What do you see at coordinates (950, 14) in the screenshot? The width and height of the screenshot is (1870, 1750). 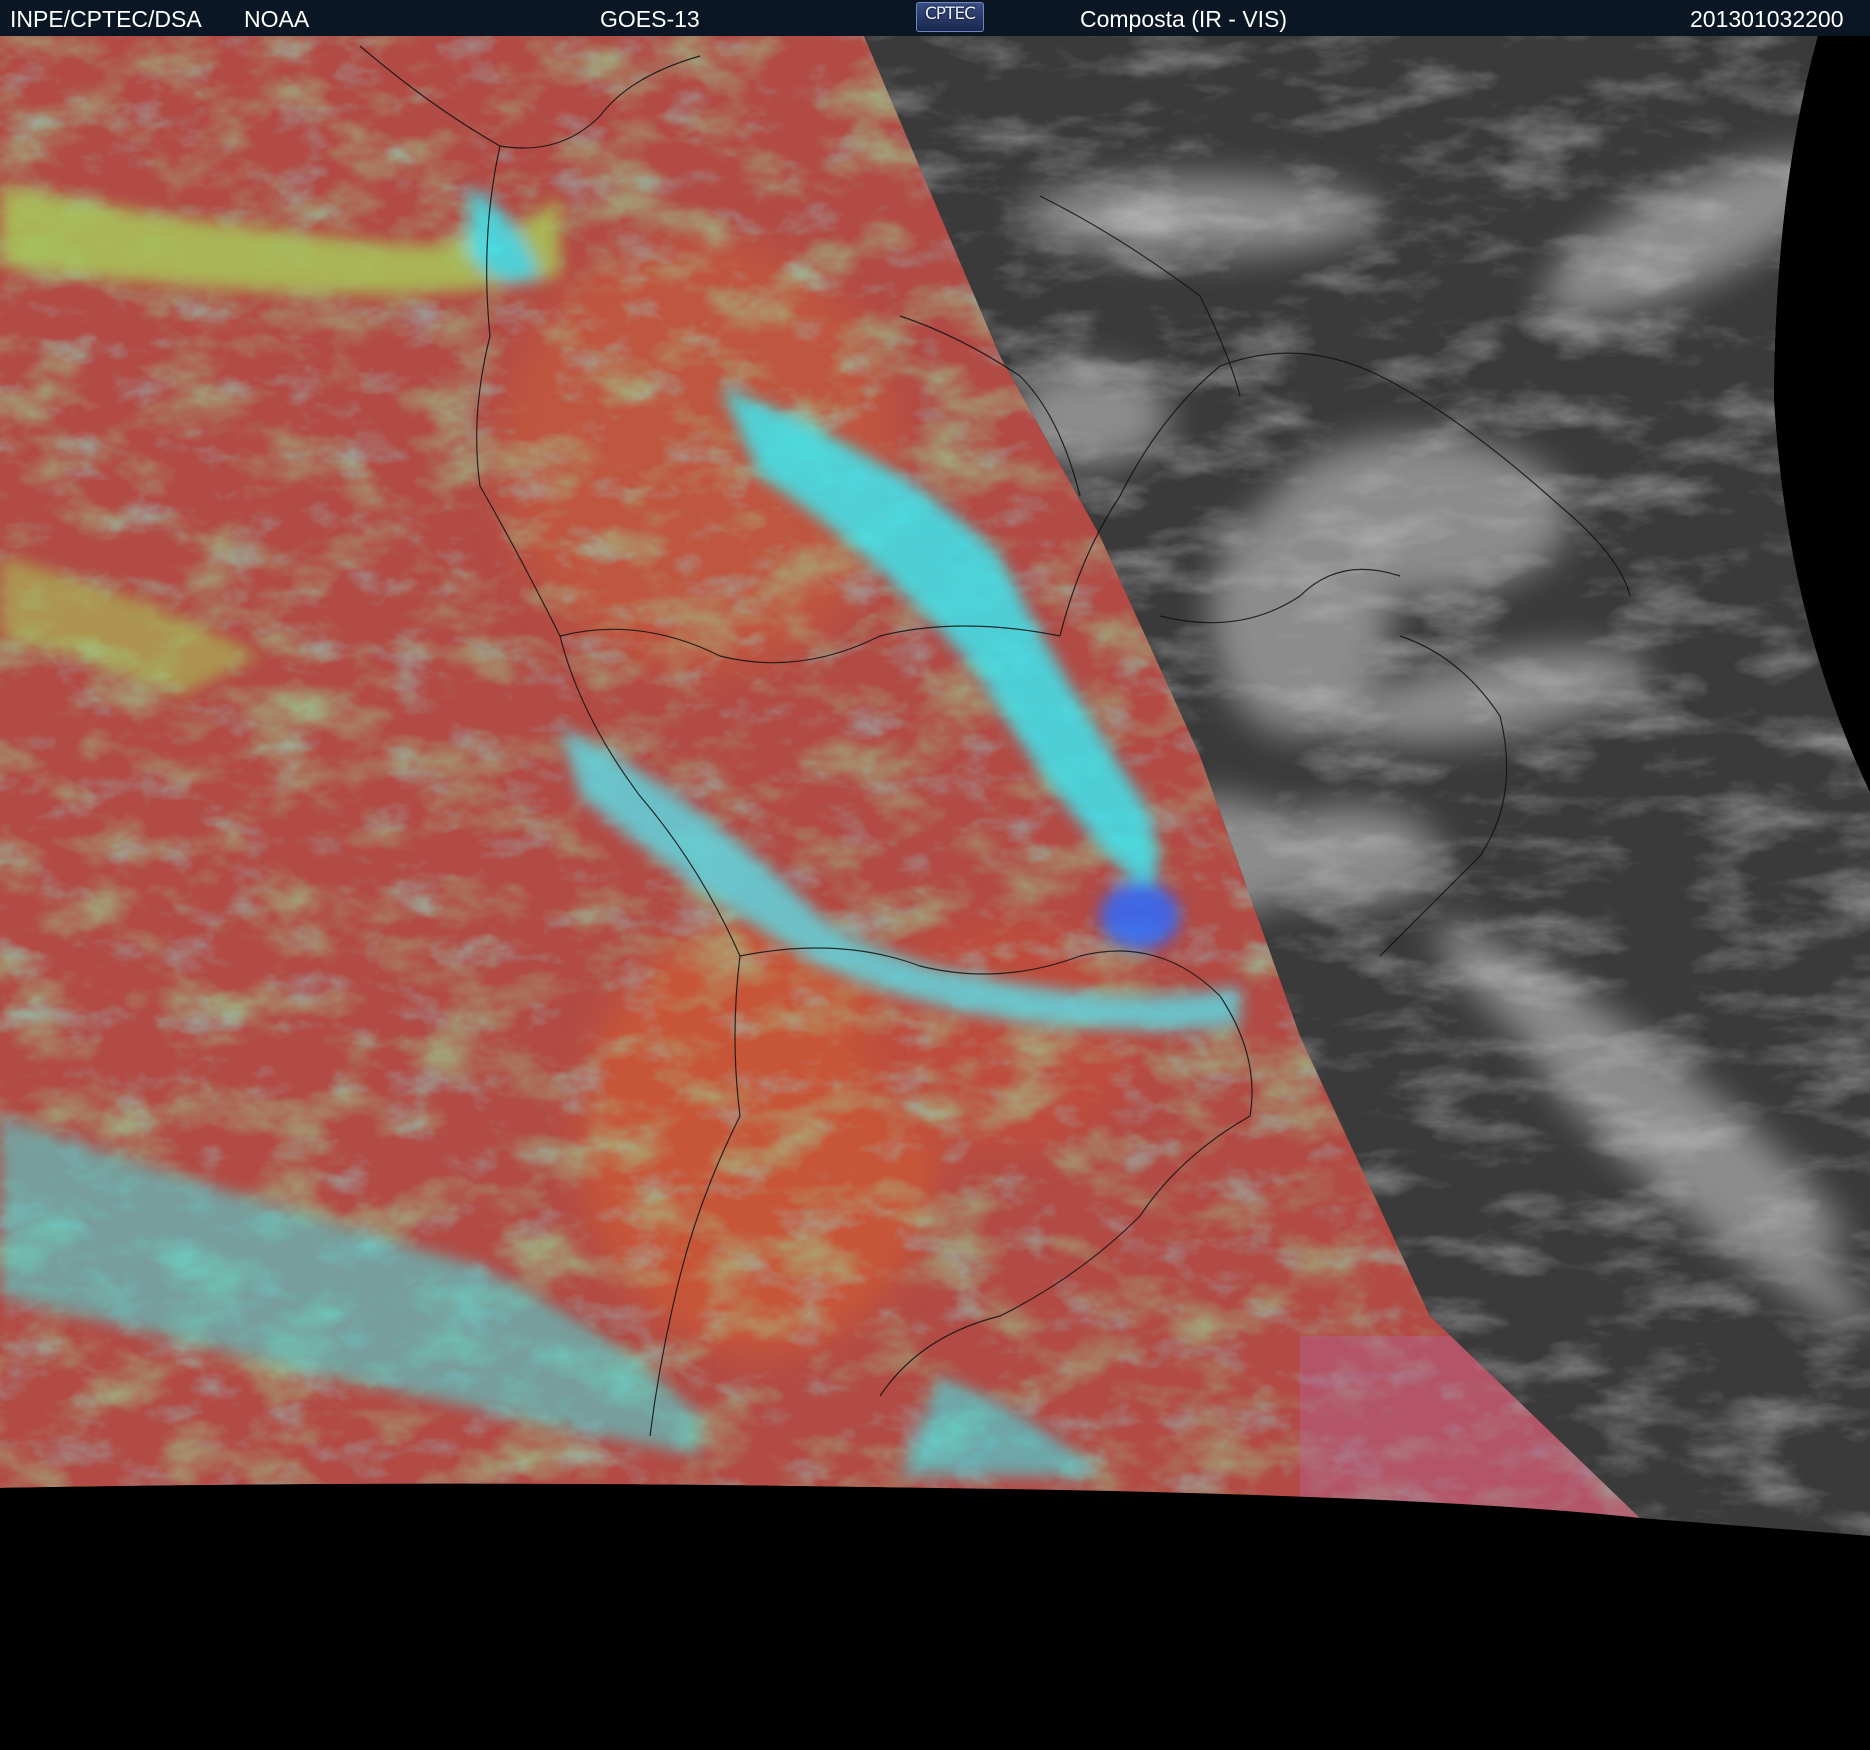 I see `logo-text: CPTEC` at bounding box center [950, 14].